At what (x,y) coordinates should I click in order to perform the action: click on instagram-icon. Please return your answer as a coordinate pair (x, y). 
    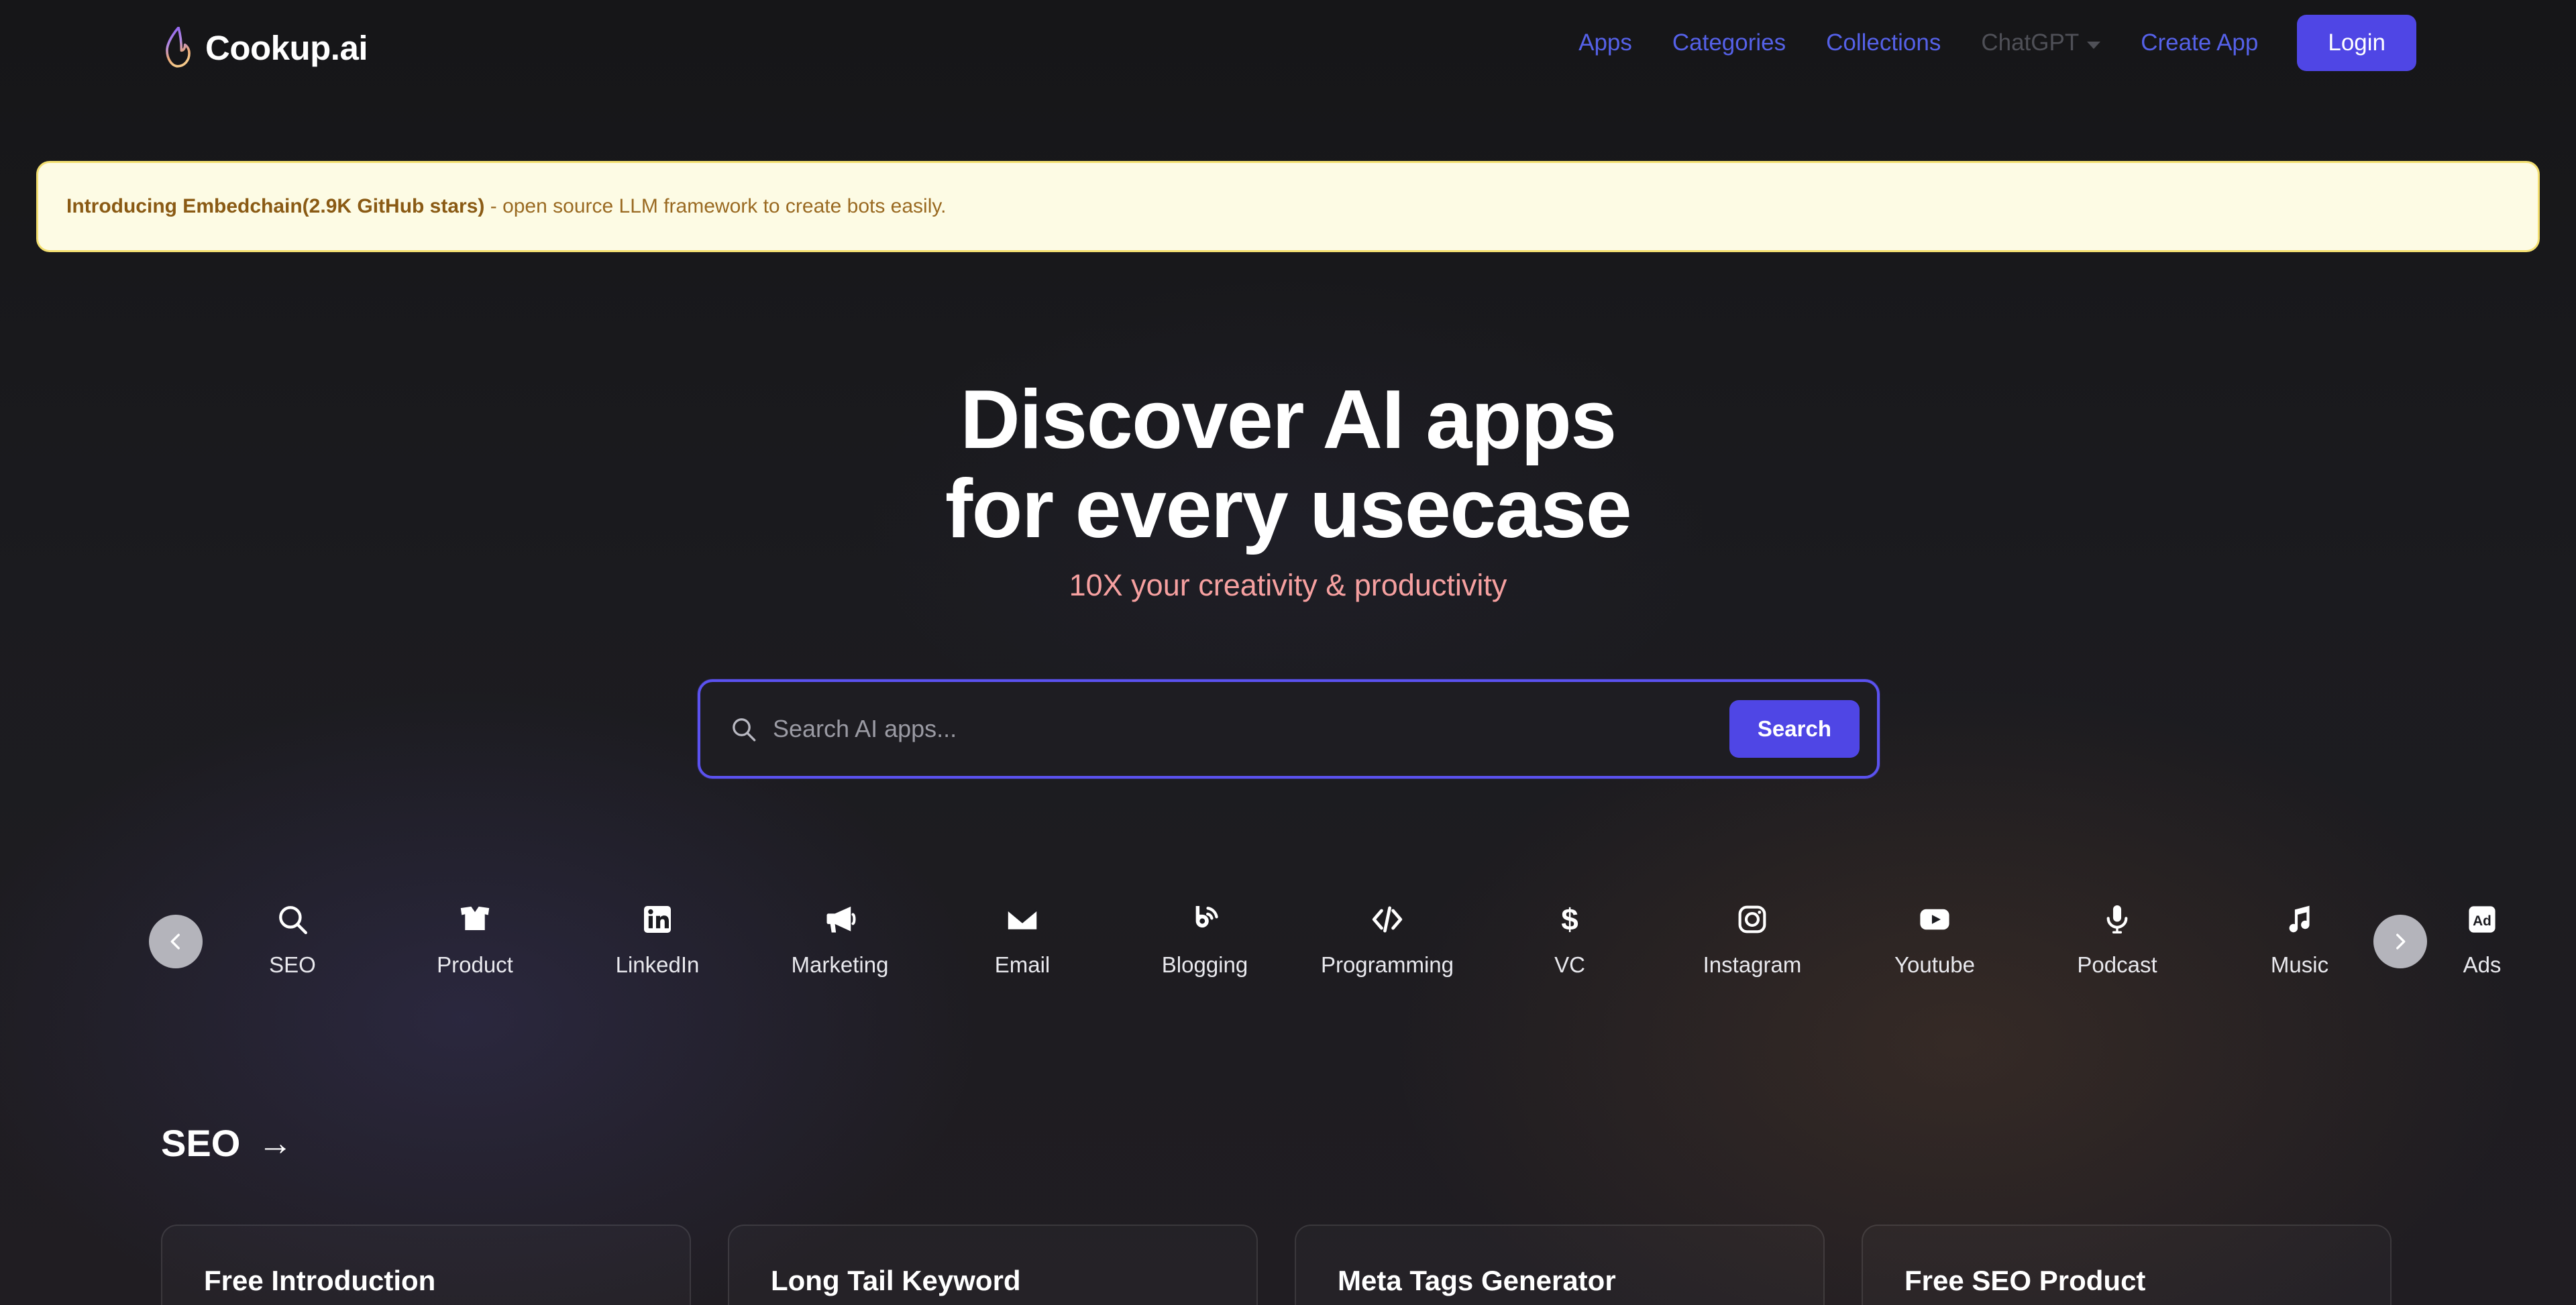
    Looking at the image, I should click on (1752, 919).